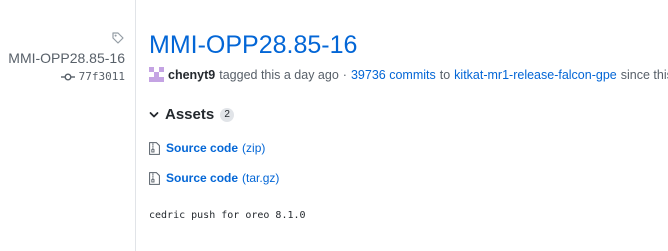 The height and width of the screenshot is (251, 668). Describe the element at coordinates (118, 38) in the screenshot. I see `tag-icon` at that location.